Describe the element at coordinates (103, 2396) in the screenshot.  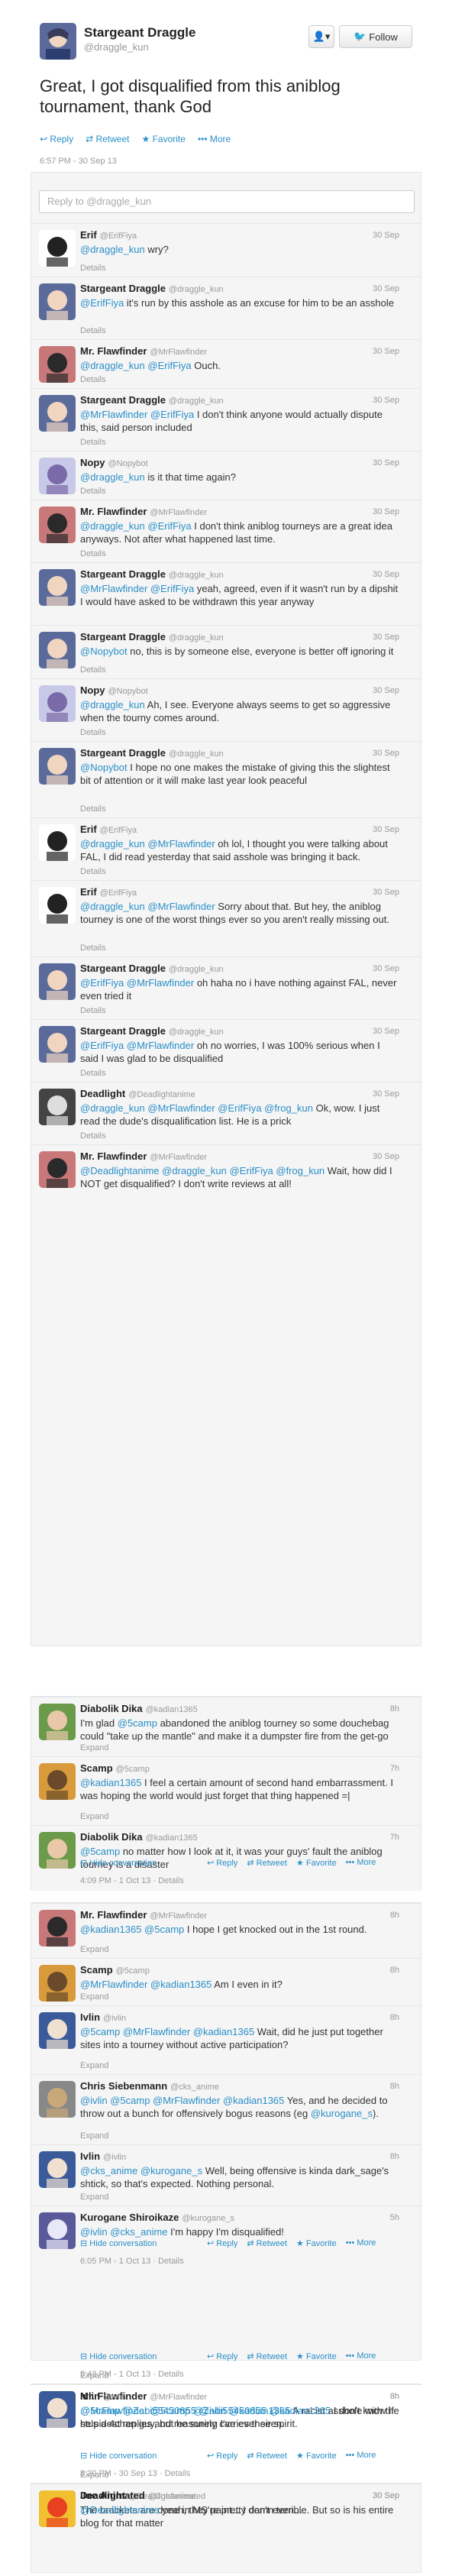
I see `author-name: Ivlin @ivlin` at that location.